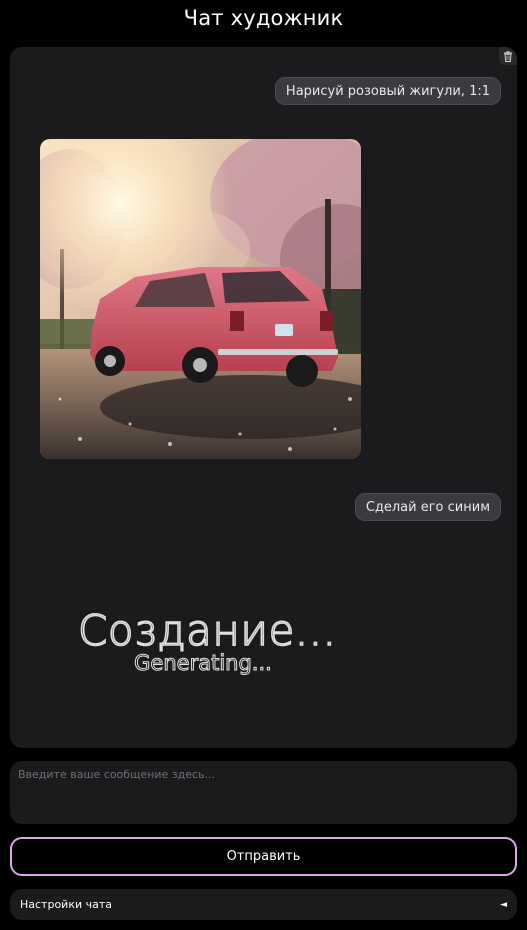 The image size is (527, 930). Describe the element at coordinates (263, 792) in the screenshot. I see `message-input` at that location.